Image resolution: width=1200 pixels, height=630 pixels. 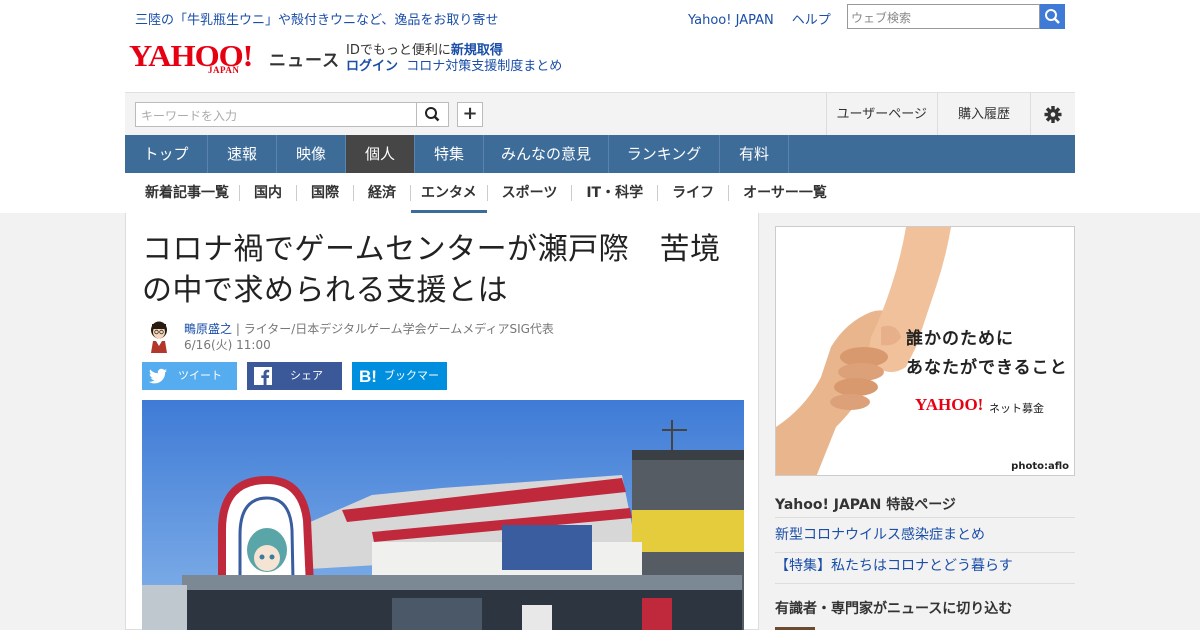 I want to click on special-link-covid-life: 【特集】私たちはコロナとどう暮らす, so click(x=925, y=569).